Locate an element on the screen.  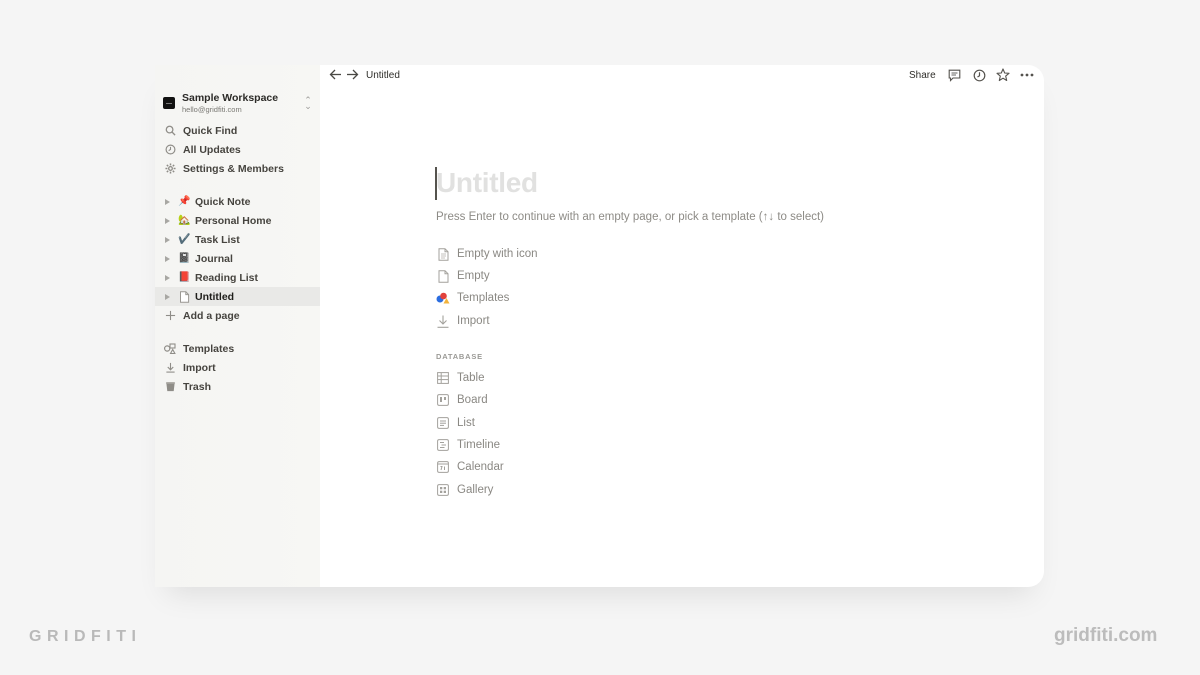
sidebar-item-templates: Templates is located at coordinates (237, 348).